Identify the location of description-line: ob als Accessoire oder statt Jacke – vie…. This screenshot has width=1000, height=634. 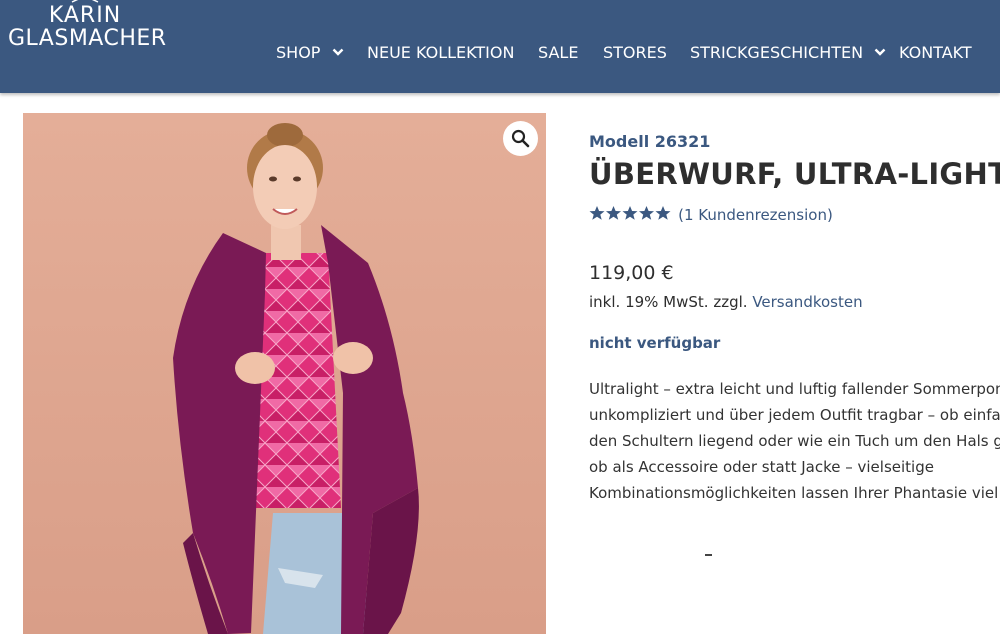
(761, 467).